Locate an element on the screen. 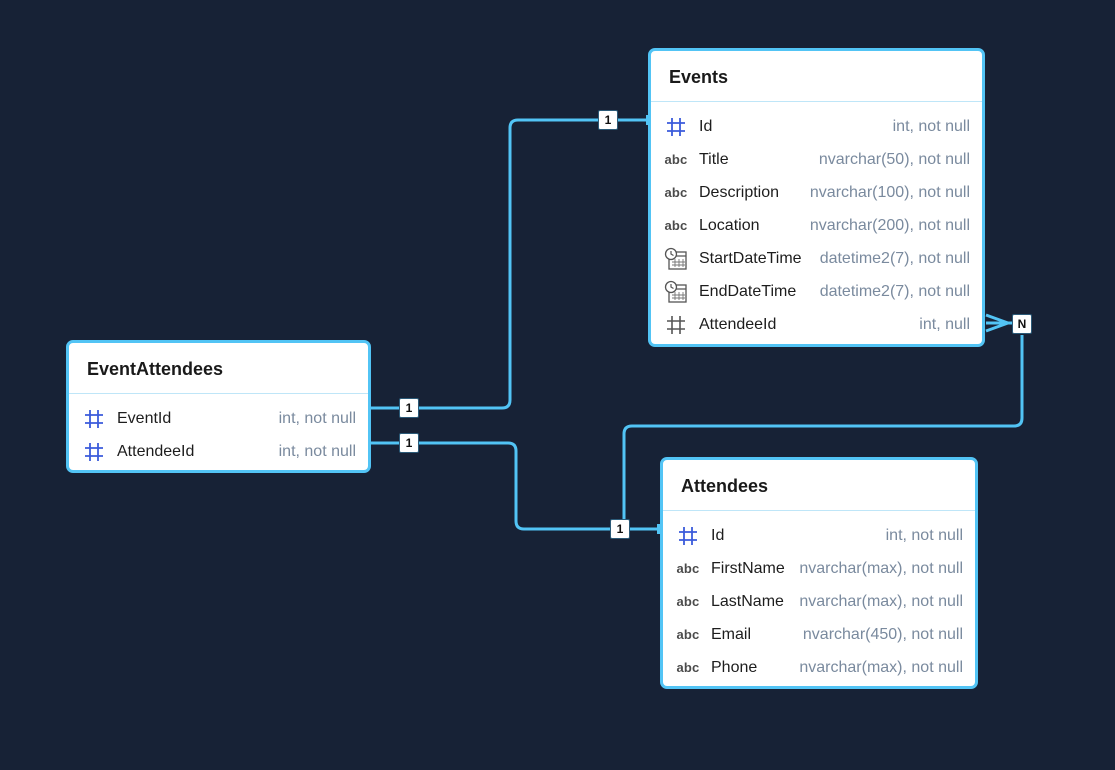 Image resolution: width=1115 pixels, height=770 pixels. crows-foot-marker is located at coordinates (997, 323).